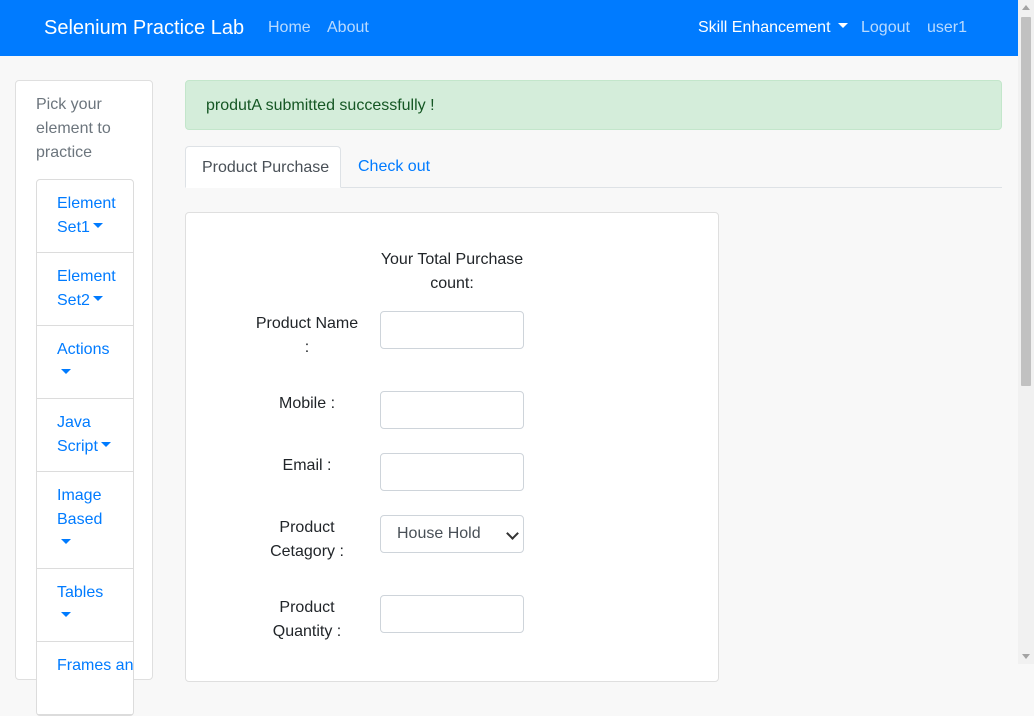 This screenshot has width=1034, height=716. I want to click on nav-link-home: Home, so click(289, 28).